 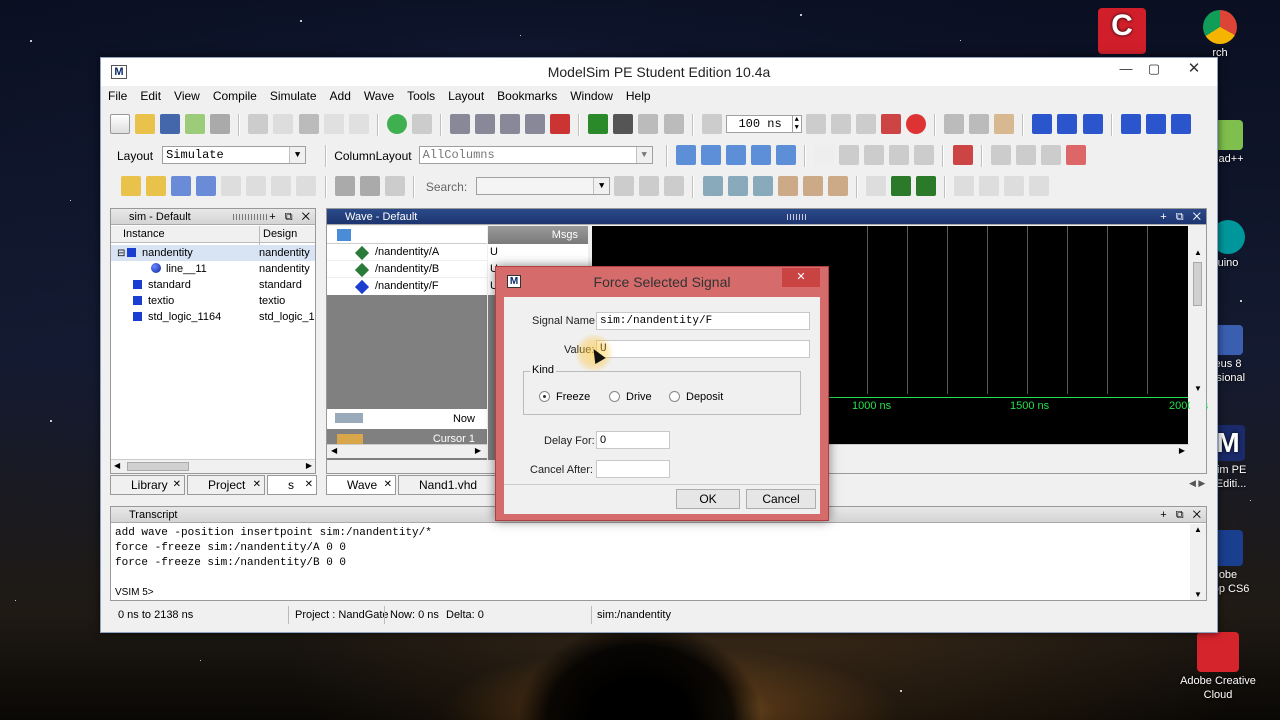 I want to click on zoom-mode-icon, so click(x=849, y=155).